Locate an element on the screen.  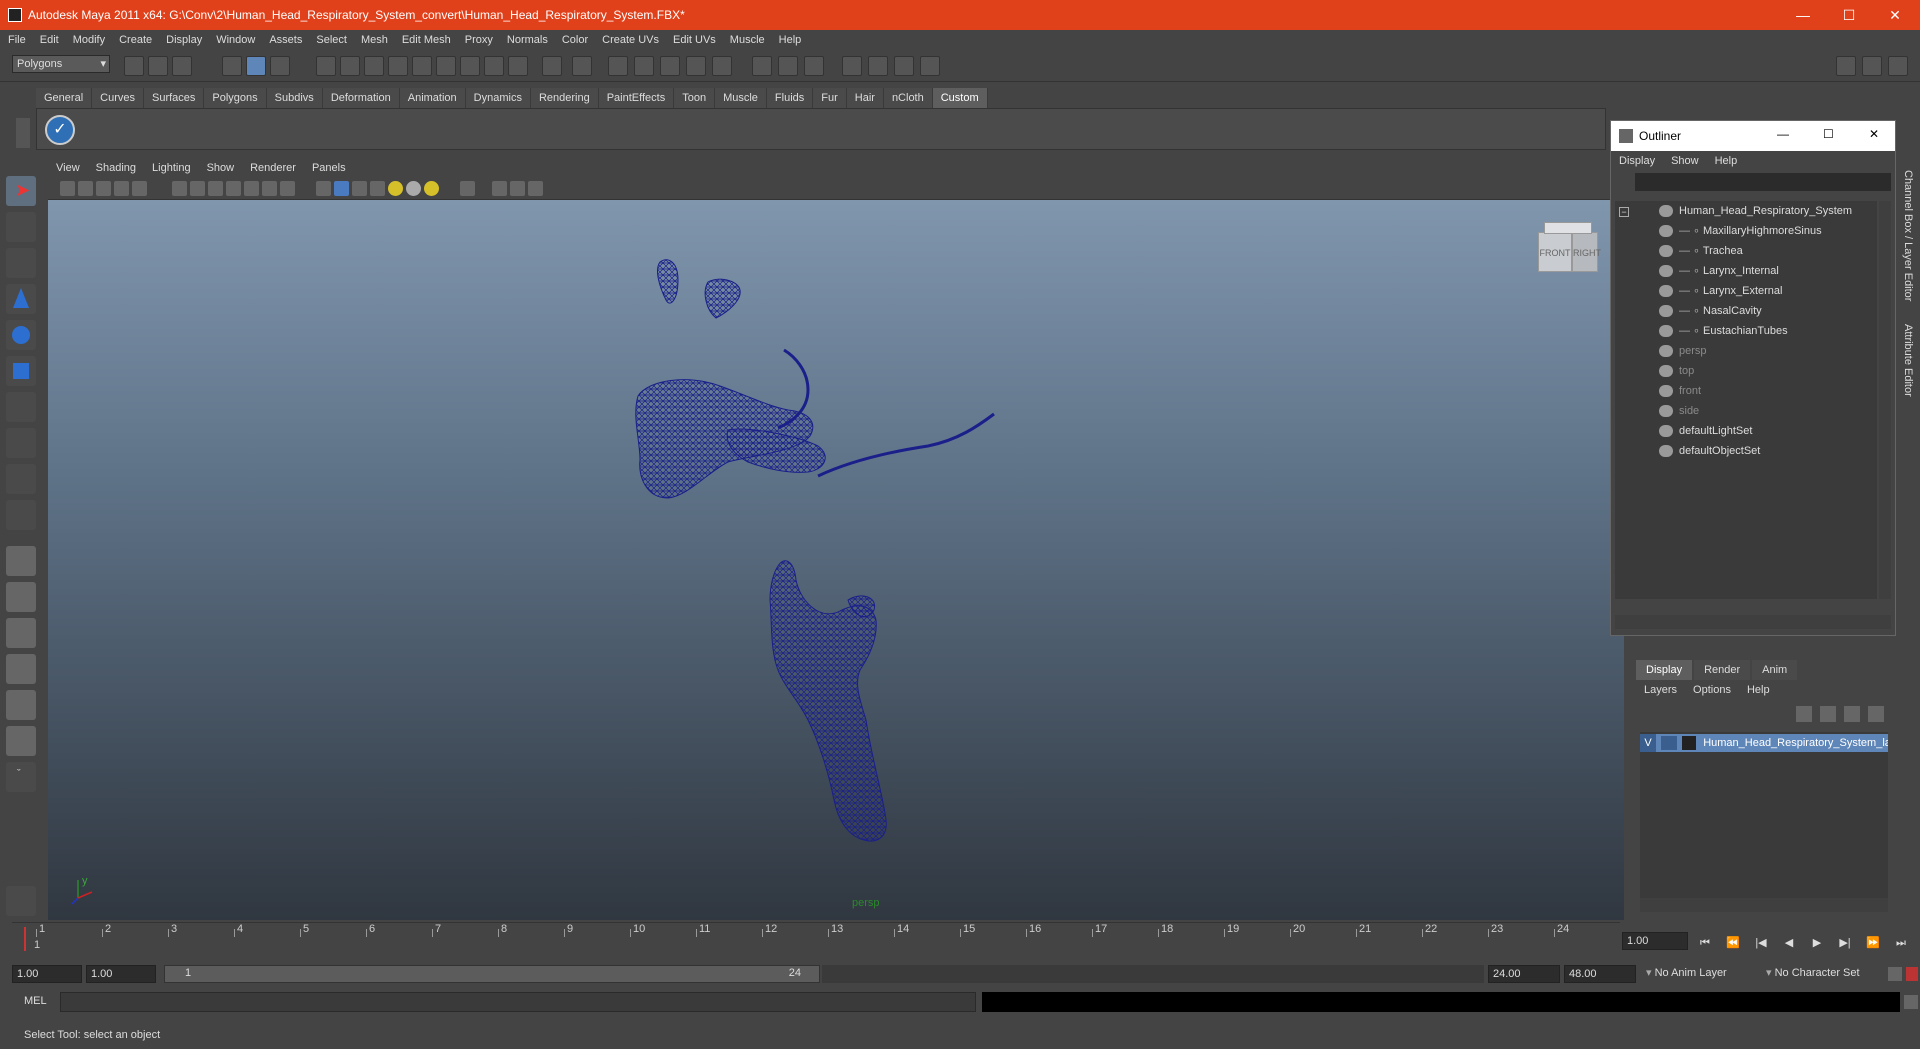
render-view-icon is located at coordinates (852, 66).